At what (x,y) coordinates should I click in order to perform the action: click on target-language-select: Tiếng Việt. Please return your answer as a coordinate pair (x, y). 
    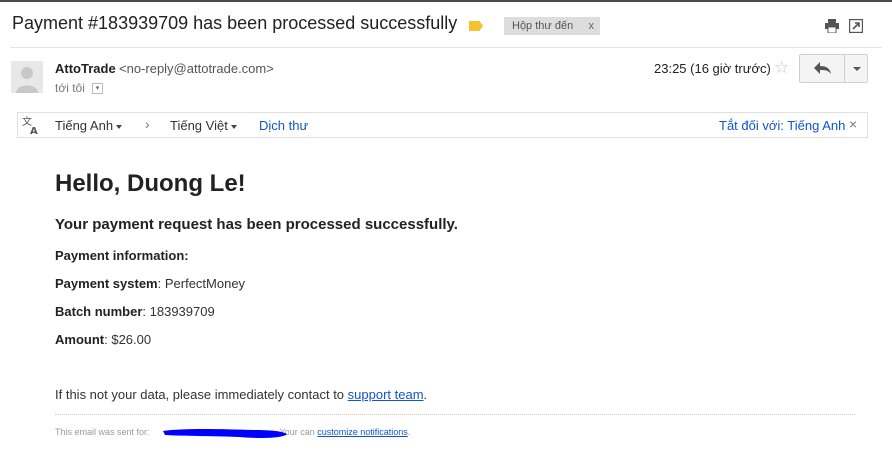
    Looking at the image, I should click on (203, 125).